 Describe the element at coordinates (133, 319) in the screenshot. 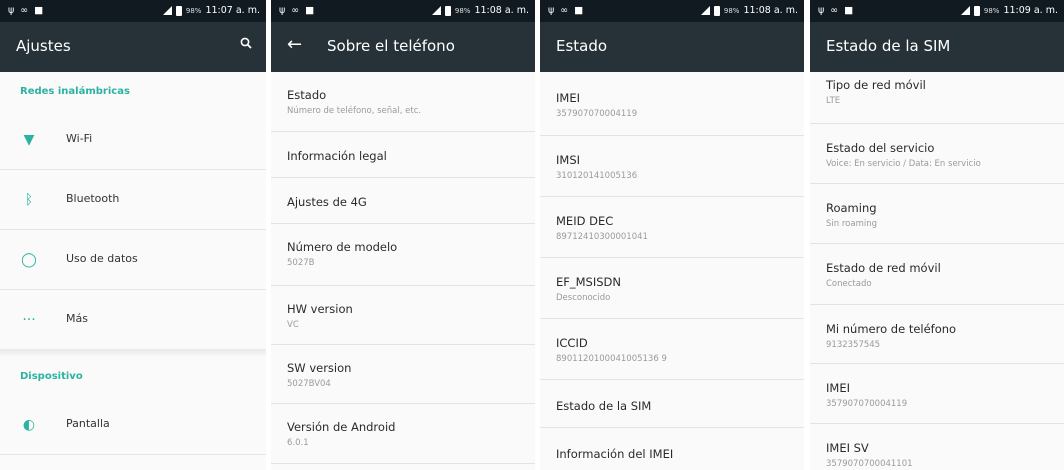

I see `setting-more: ··· Más` at that location.